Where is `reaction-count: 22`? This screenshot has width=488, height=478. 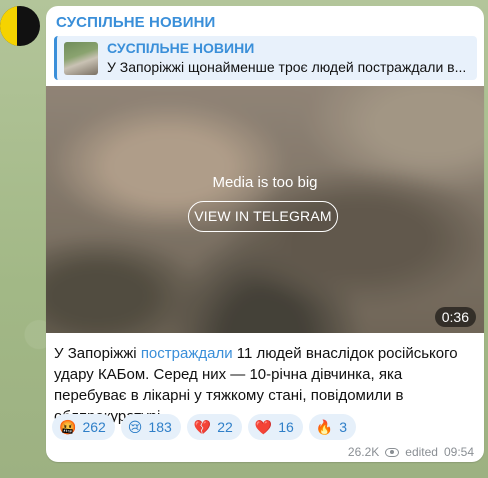 reaction-count: 22 is located at coordinates (225, 427).